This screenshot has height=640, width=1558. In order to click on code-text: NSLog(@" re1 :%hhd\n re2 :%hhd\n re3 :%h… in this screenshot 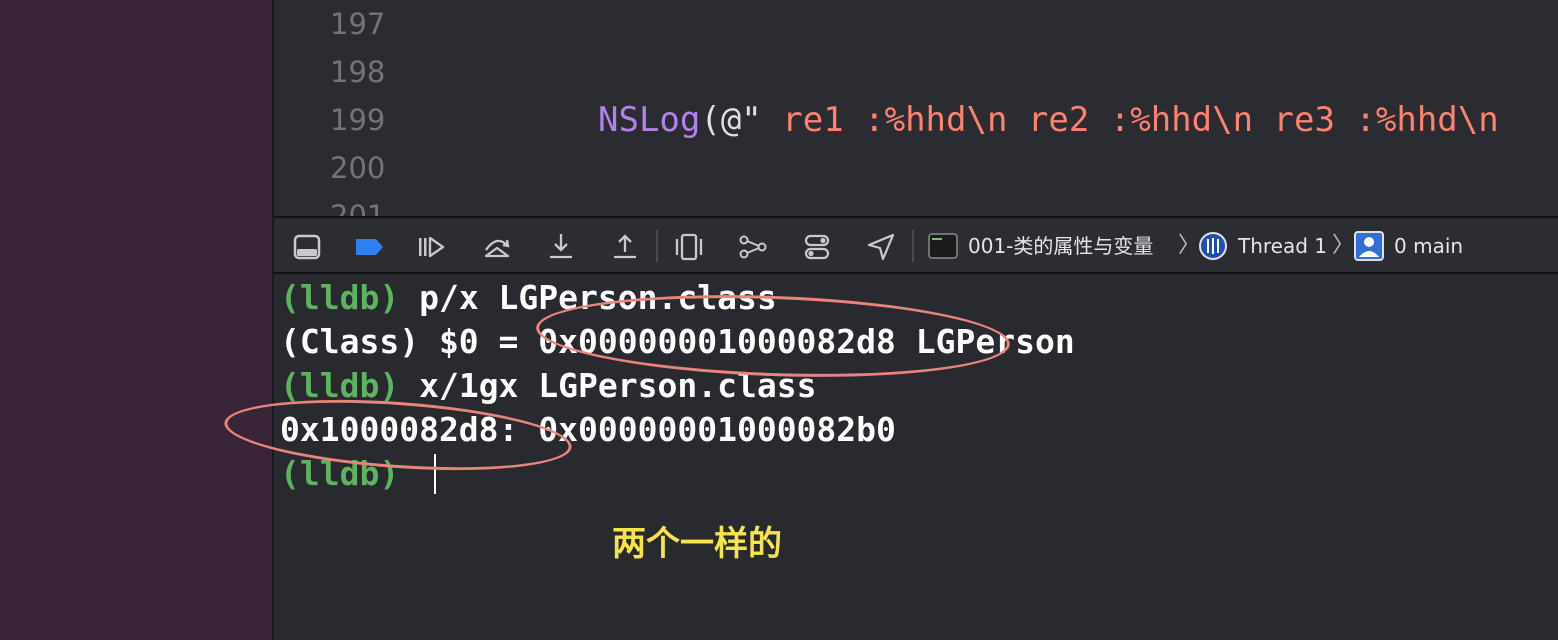, I will do `click(1048, 120)`.